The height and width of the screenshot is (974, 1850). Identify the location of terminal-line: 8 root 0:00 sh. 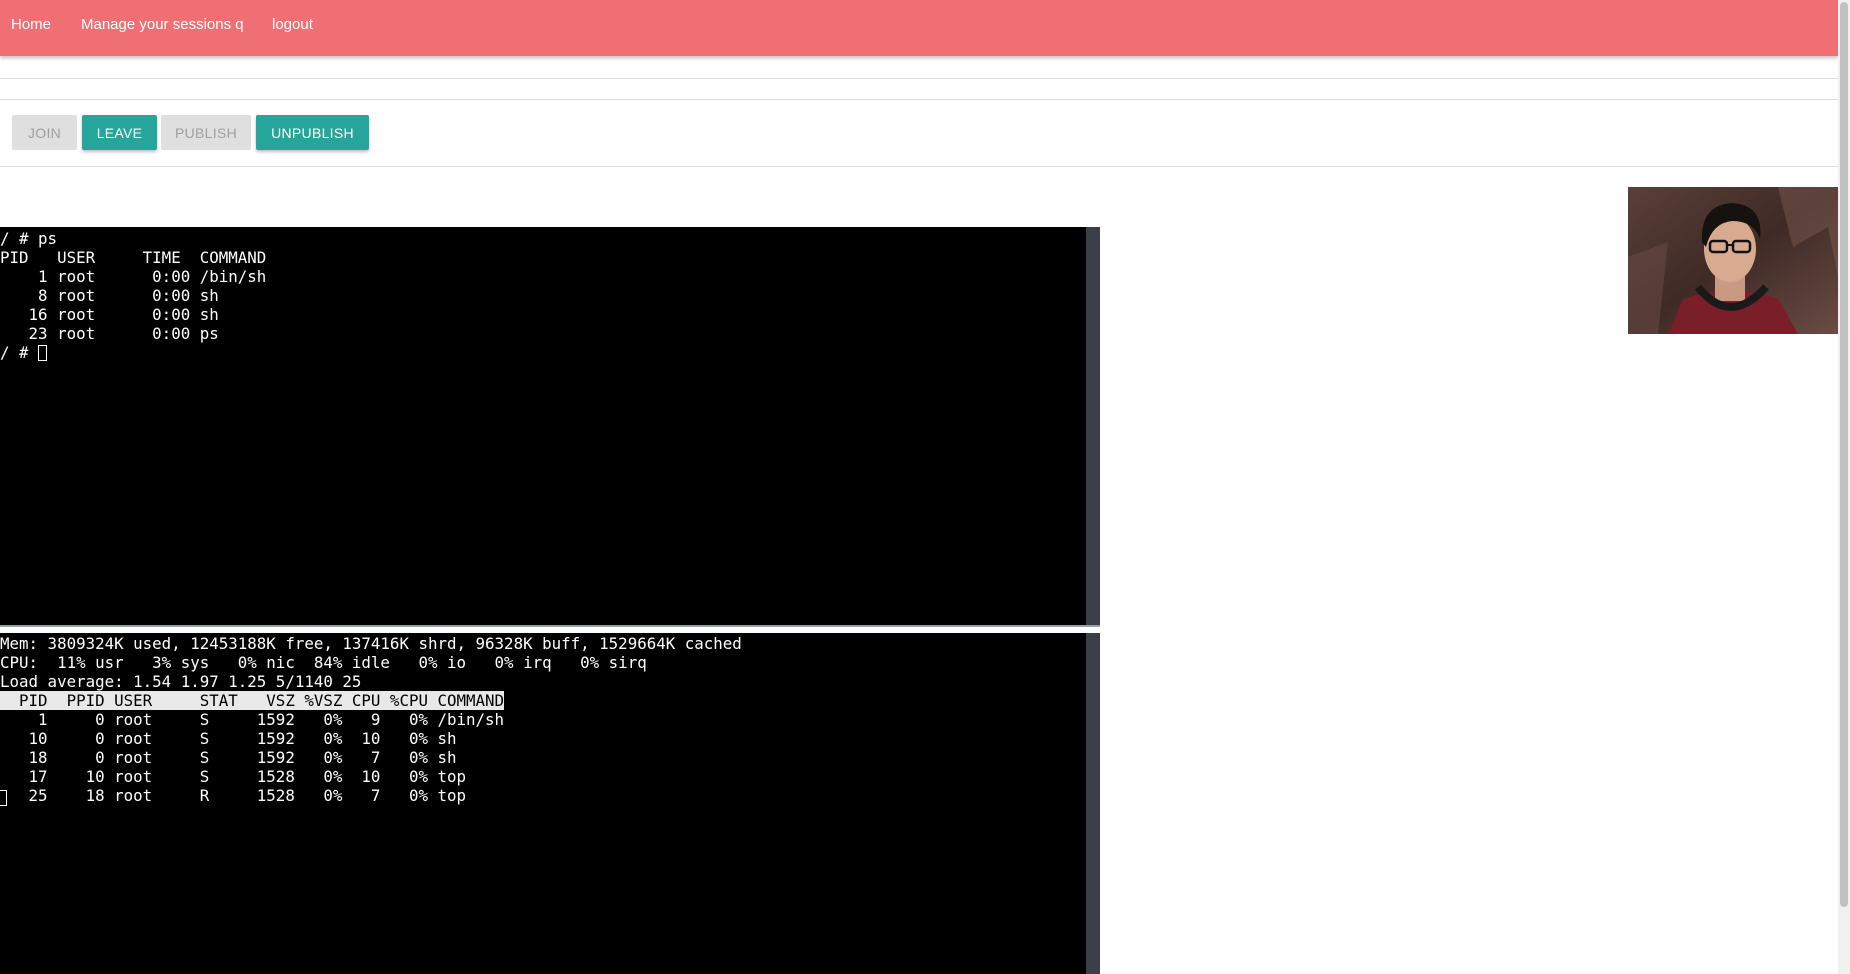
(109, 295).